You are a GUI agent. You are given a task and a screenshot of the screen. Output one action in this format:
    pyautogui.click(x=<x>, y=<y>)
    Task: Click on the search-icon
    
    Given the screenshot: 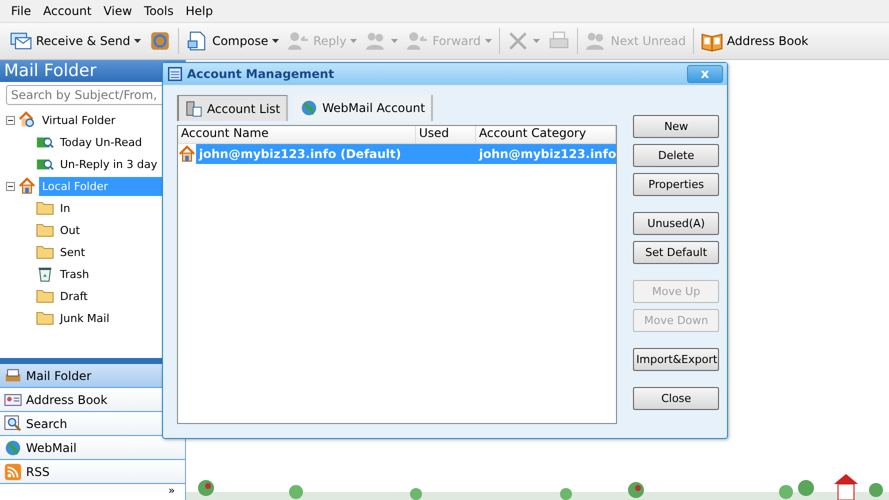 What is the action you would take?
    pyautogui.click(x=13, y=423)
    